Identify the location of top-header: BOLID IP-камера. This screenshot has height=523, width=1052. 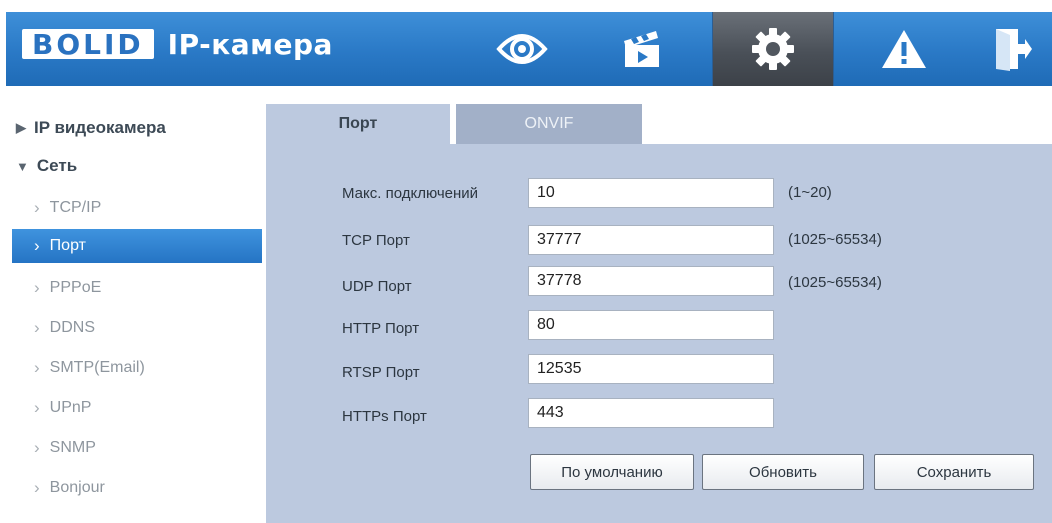
(529, 49).